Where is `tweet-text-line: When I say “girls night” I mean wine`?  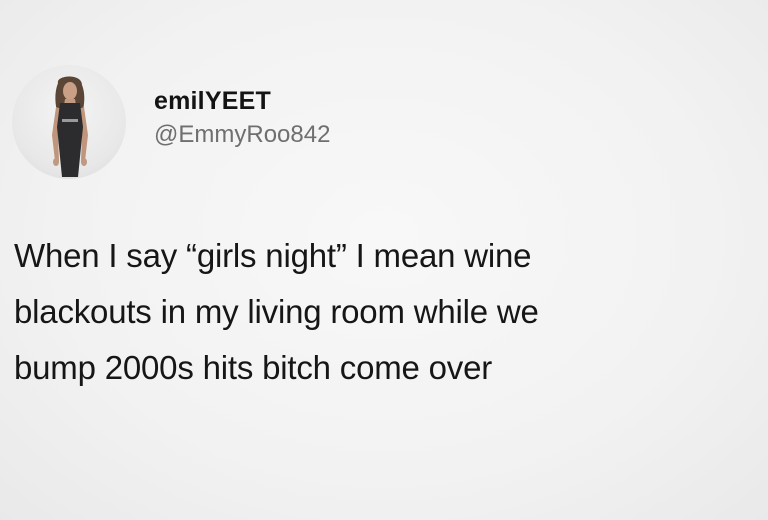
tweet-text-line: When I say “girls night” I mean wine is located at coordinates (273, 255).